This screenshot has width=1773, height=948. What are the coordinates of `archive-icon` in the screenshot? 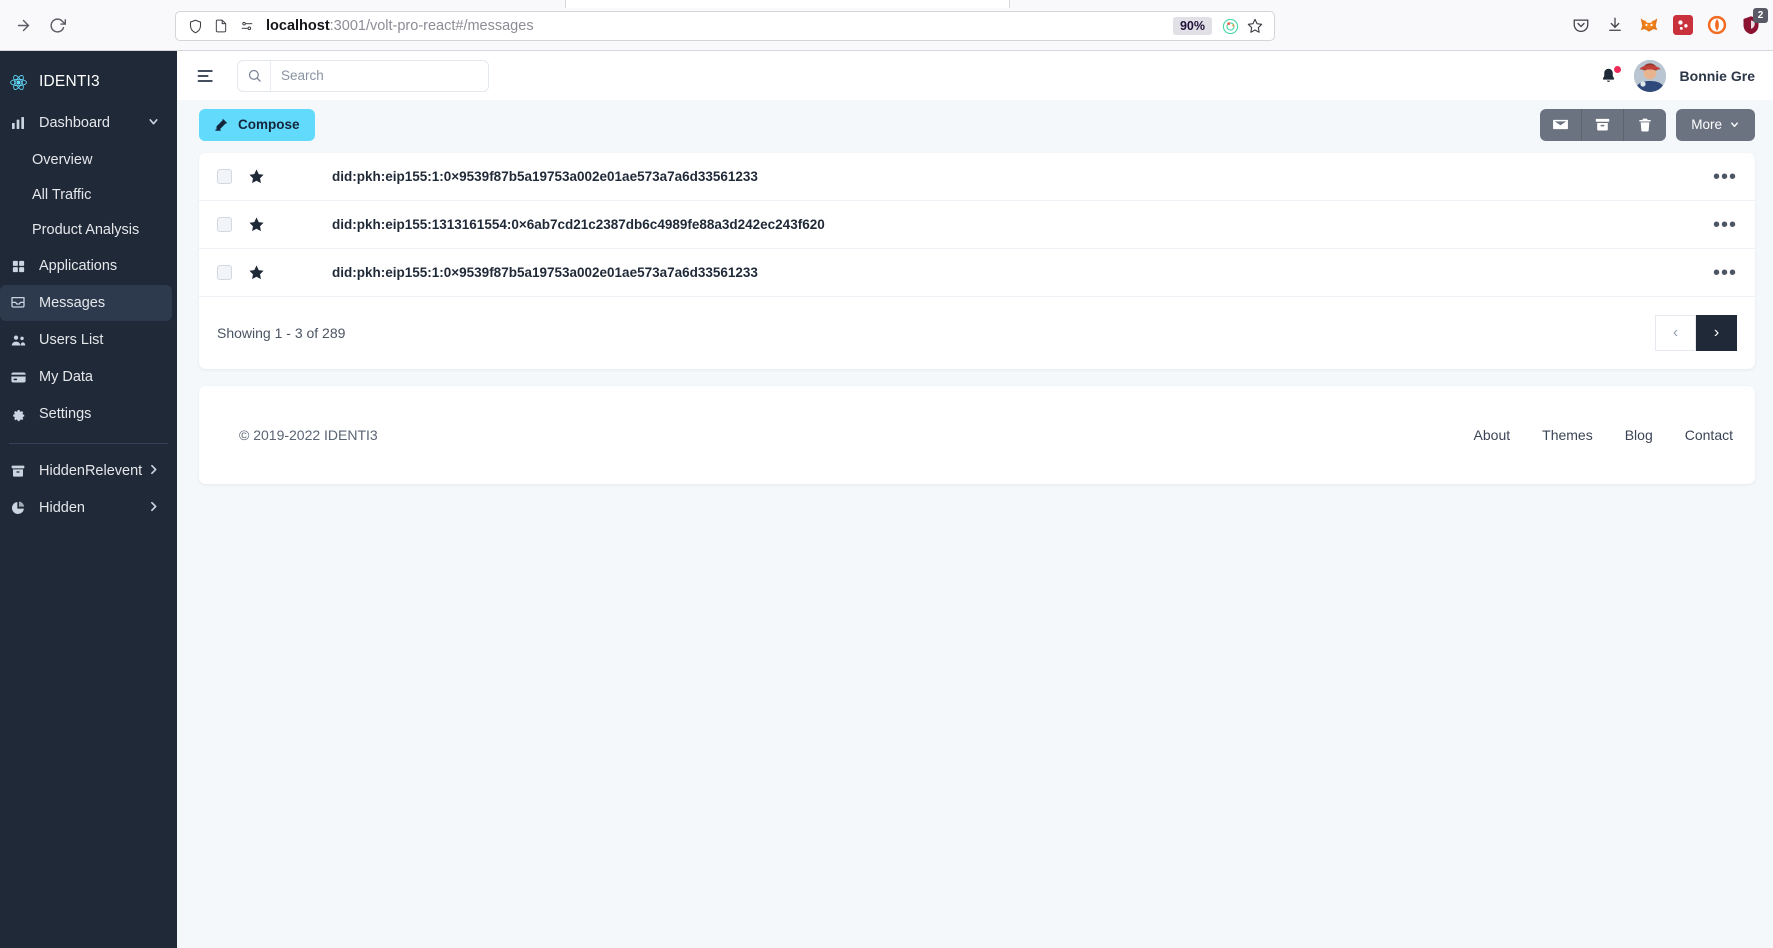 It's located at (1602, 124).